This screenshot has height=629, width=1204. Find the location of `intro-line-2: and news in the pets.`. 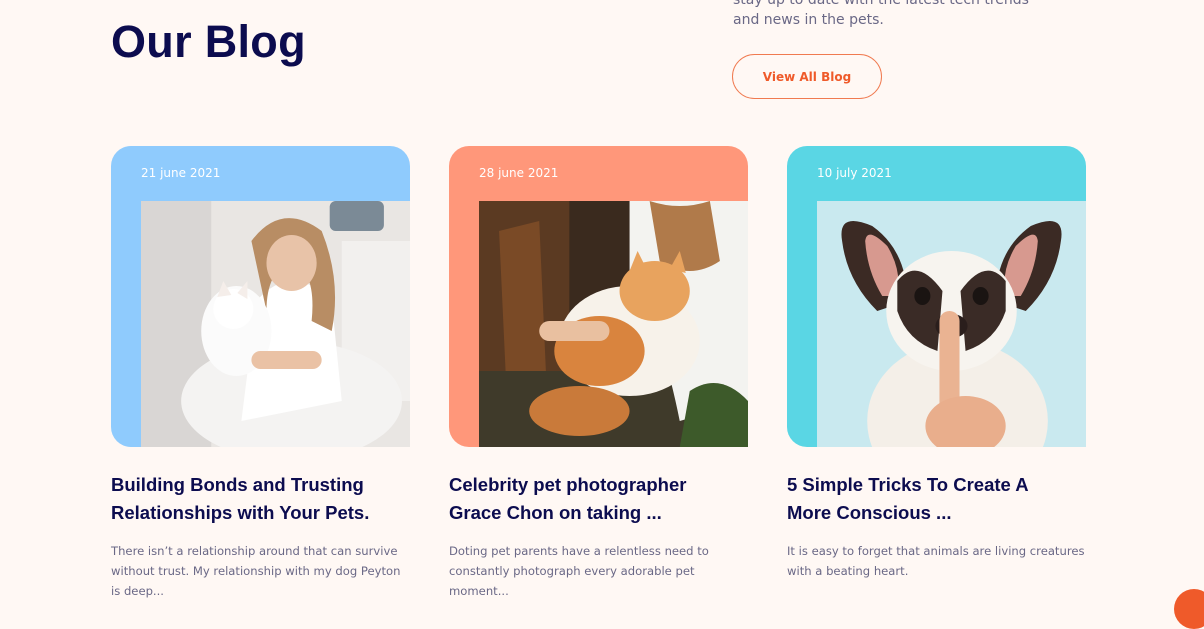

intro-line-2: and news in the pets. is located at coordinates (808, 20).